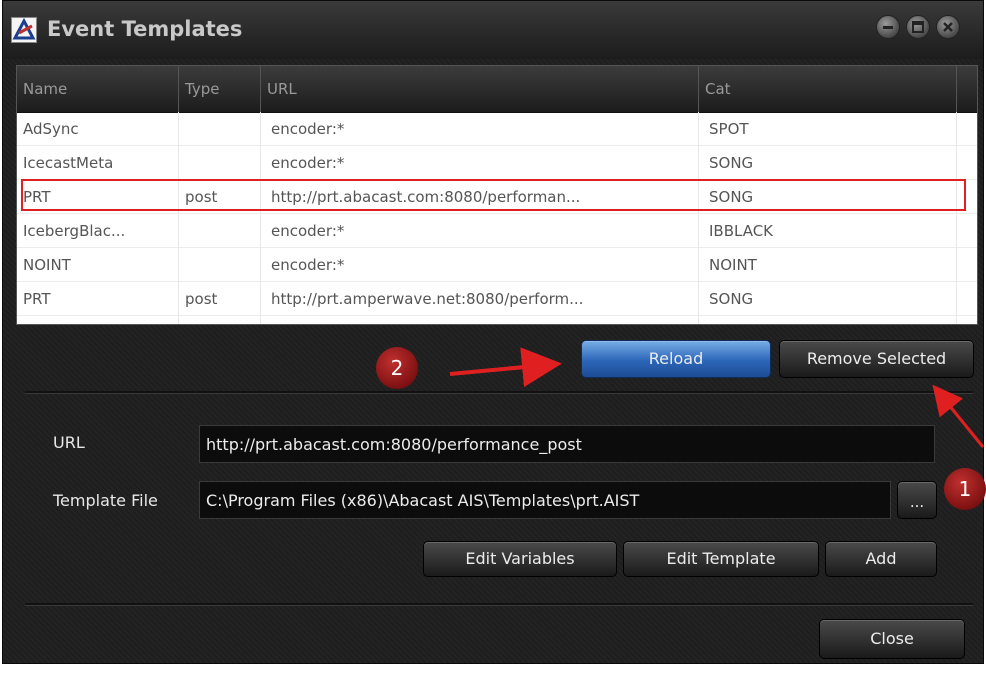 This screenshot has height=683, width=986. Describe the element at coordinates (505, 367) in the screenshot. I see `annotation-arrow-to-reload` at that location.